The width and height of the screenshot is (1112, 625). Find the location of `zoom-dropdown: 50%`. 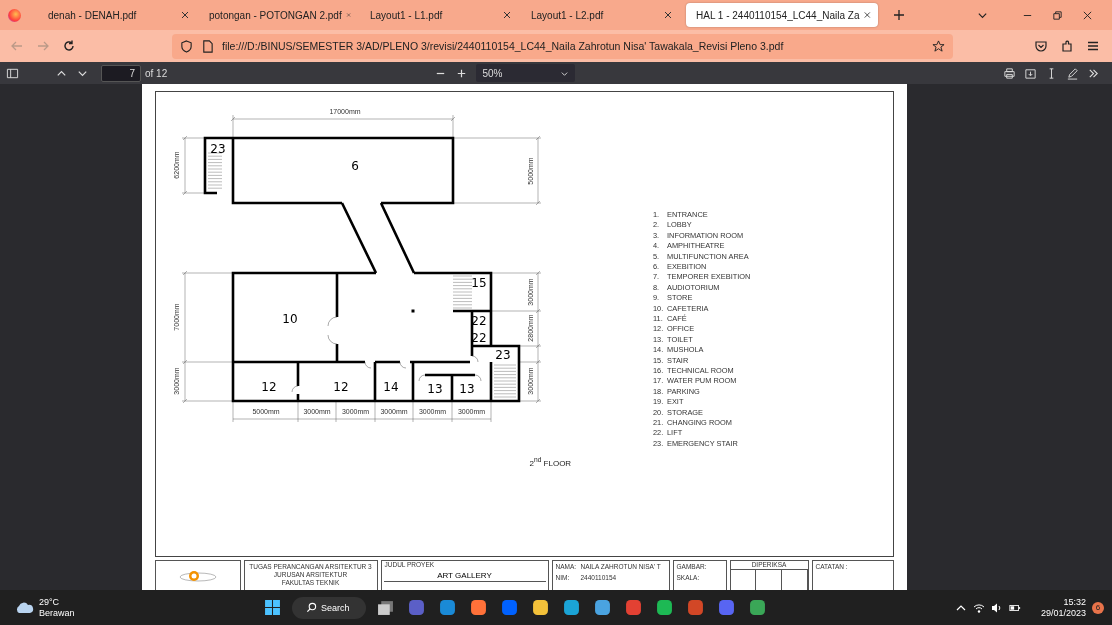

zoom-dropdown: 50% is located at coordinates (526, 73).